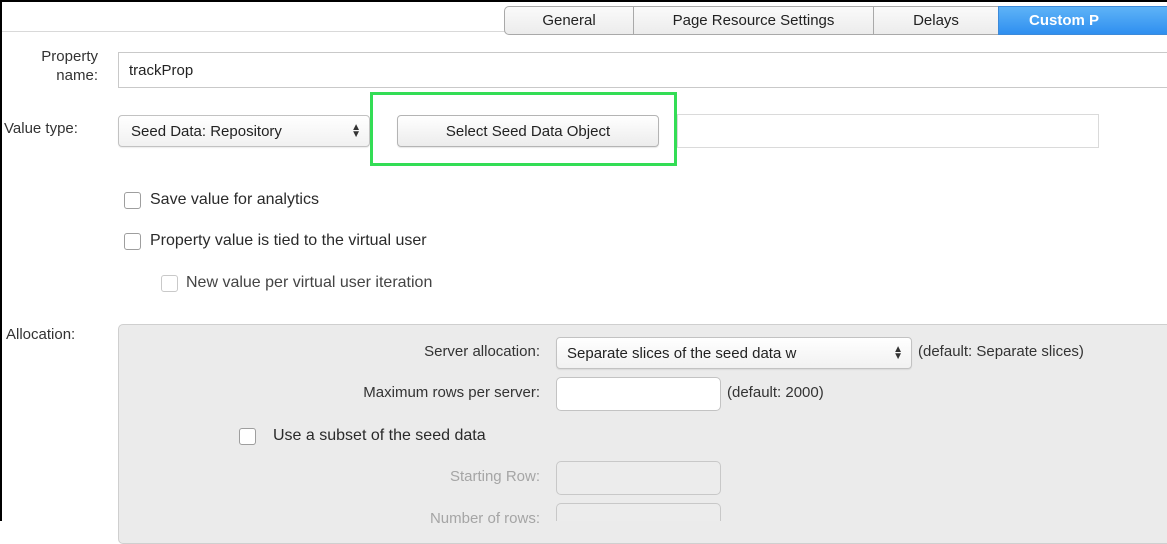  Describe the element at coordinates (451, 392) in the screenshot. I see `max-rows-label: Maximum rows per server:` at that location.